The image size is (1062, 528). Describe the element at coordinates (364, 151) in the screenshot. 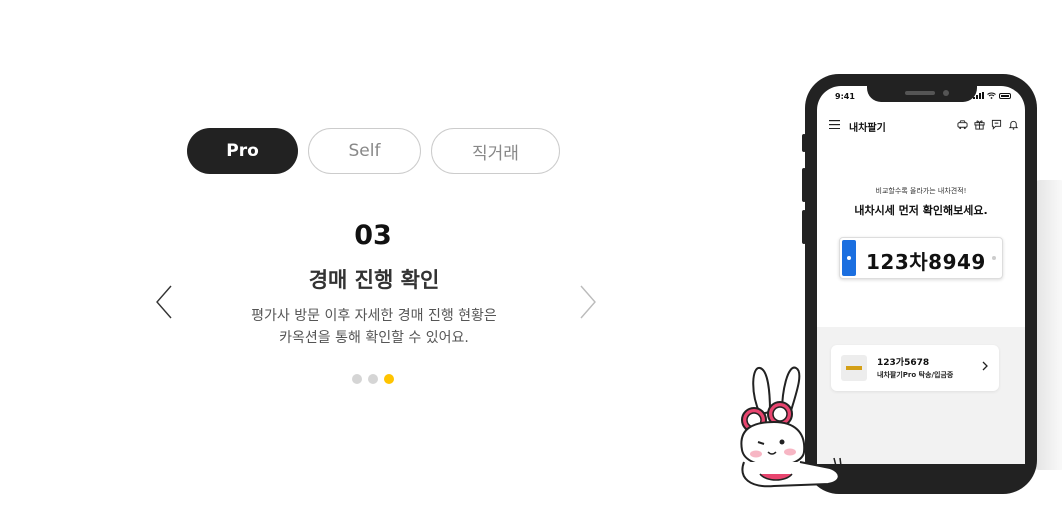

I see `tab-self: Self` at that location.